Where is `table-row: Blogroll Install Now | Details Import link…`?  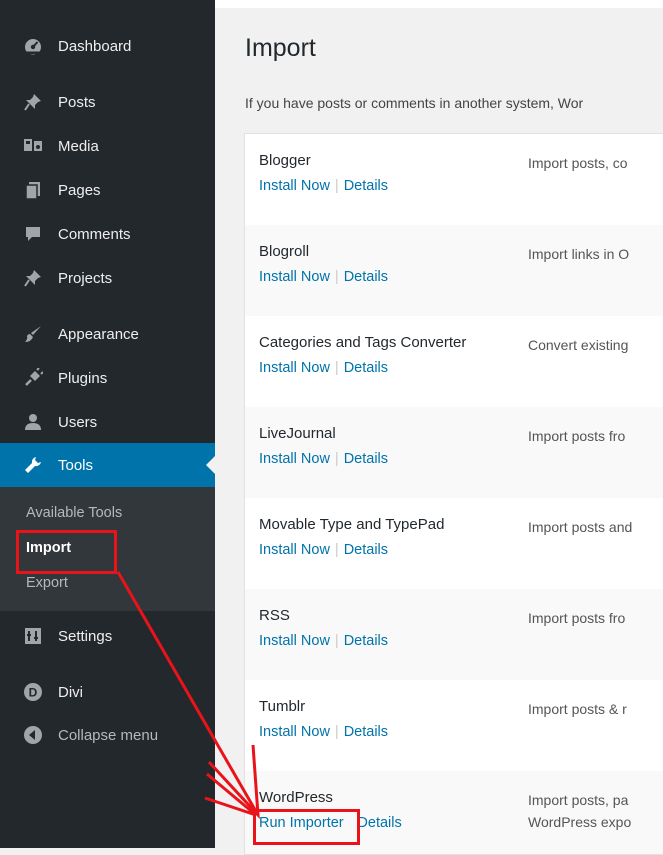
table-row: Blogroll Install Now | Details Import link… is located at coordinates (454, 270).